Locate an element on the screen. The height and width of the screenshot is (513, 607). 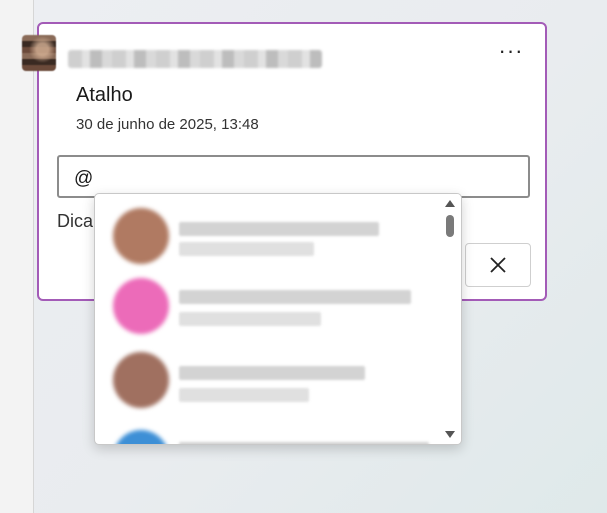
suggestion-name: ████████████████████ is located at coordinates (295, 297).